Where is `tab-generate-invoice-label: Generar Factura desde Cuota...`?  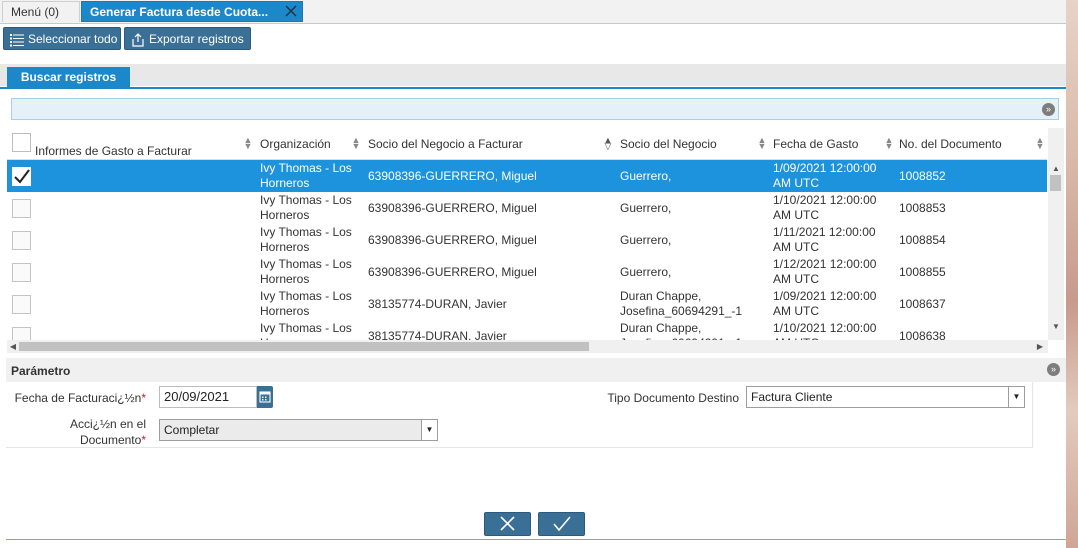 tab-generate-invoice-label: Generar Factura desde Cuota... is located at coordinates (179, 12).